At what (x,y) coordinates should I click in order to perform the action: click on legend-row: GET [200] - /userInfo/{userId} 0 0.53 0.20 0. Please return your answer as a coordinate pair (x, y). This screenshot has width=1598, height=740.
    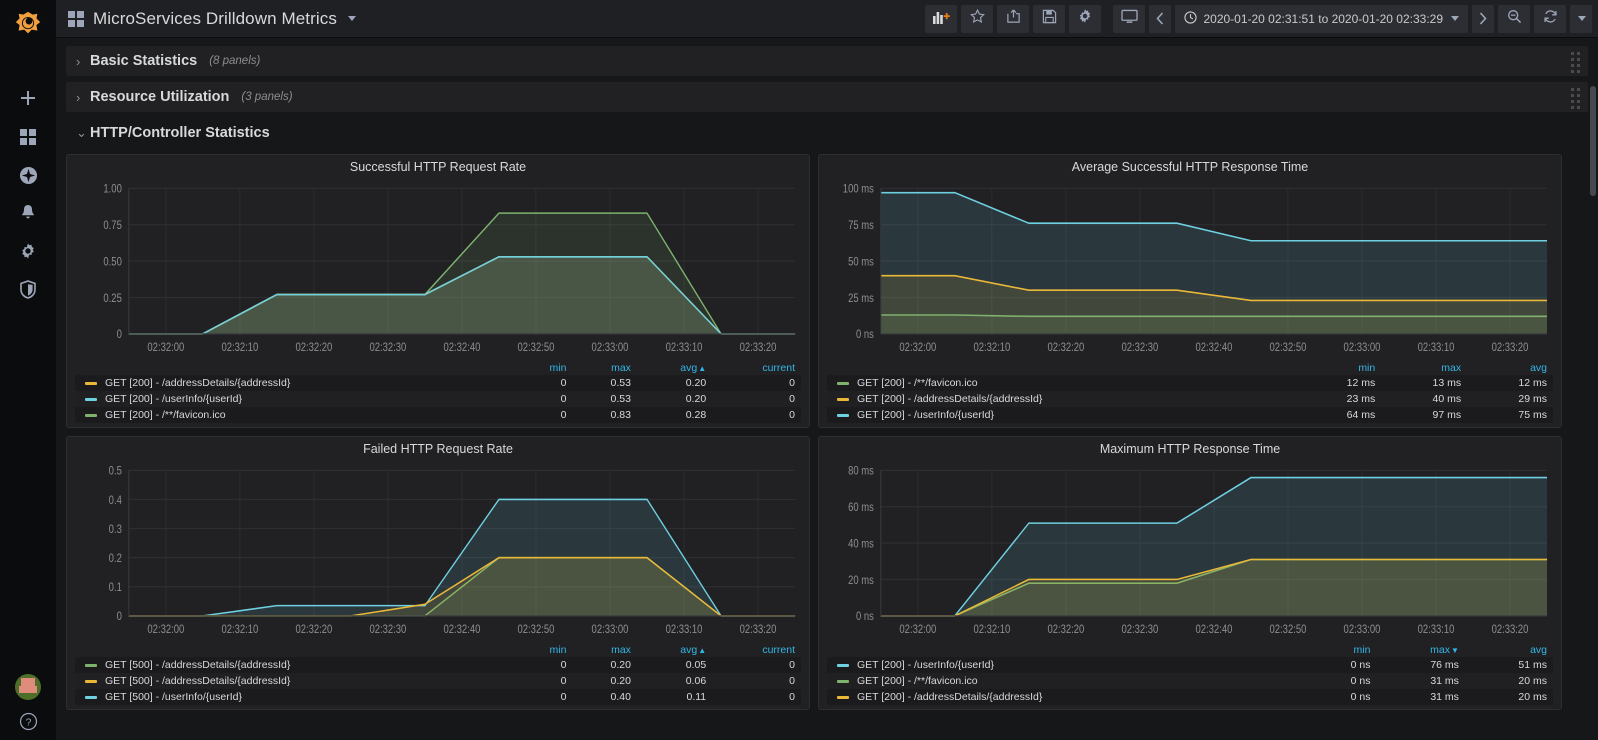
    Looking at the image, I should click on (438, 399).